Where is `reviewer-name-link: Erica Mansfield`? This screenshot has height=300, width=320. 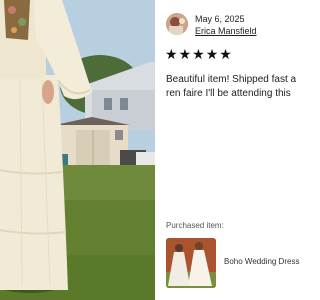
reviewer-name-link: Erica Mansfield is located at coordinates (226, 31).